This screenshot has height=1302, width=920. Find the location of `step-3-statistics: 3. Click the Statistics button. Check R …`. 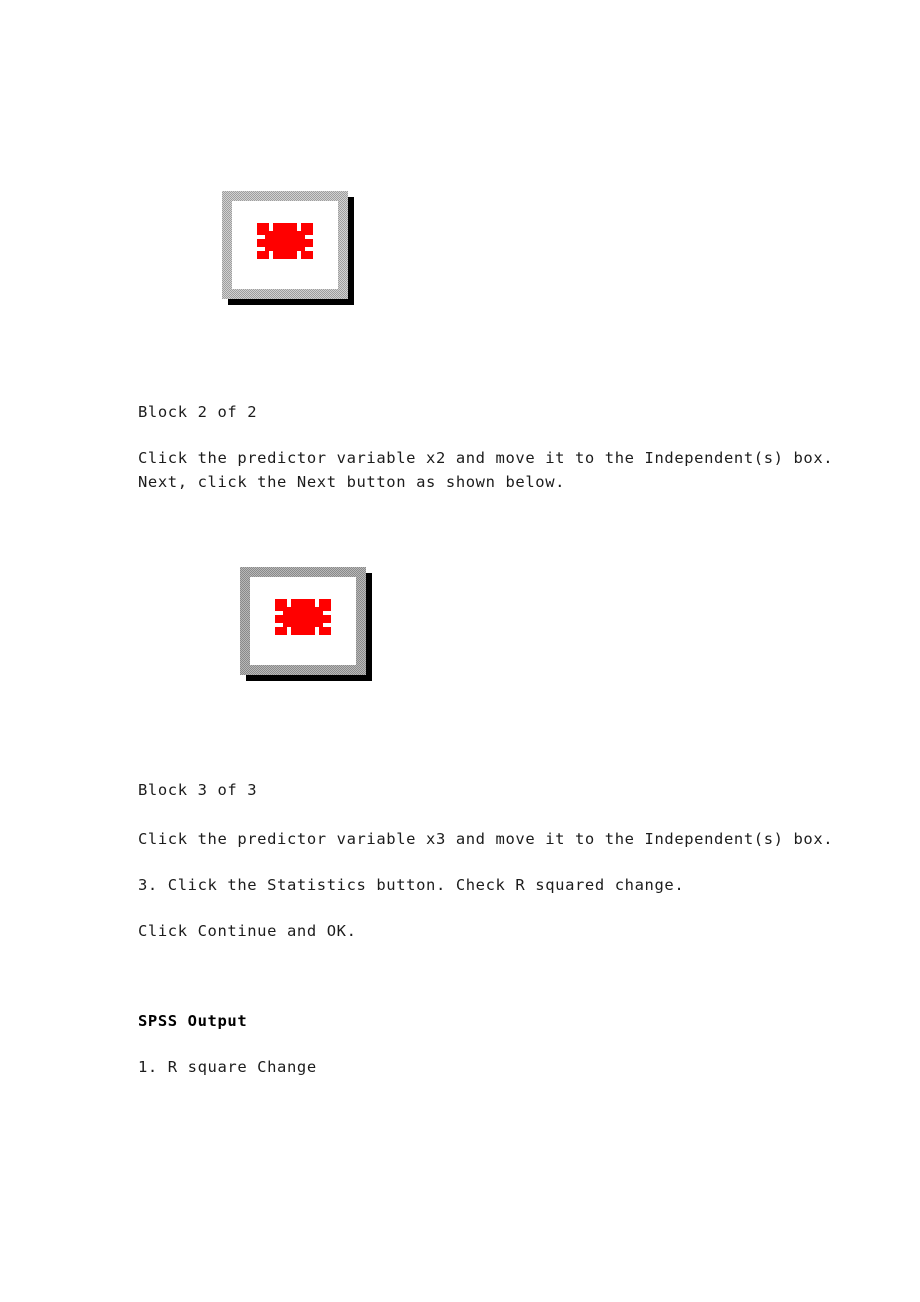

step-3-statistics: 3. Click the Statistics button. Check R … is located at coordinates (411, 885).